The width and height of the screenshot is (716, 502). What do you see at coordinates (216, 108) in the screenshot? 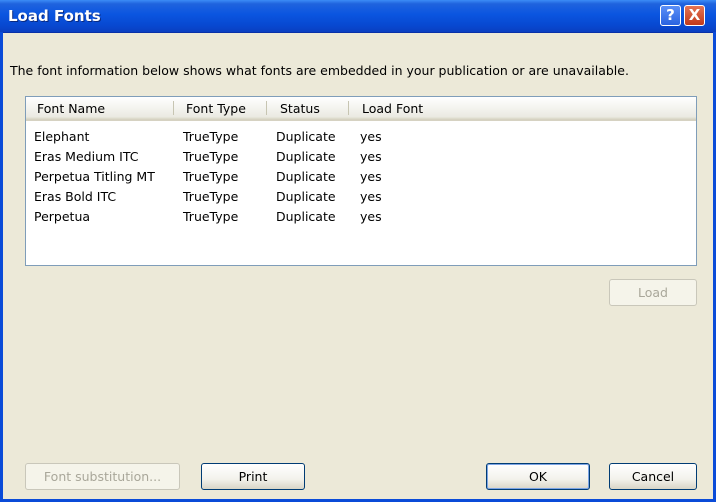
I see `column-header-font-type: Font Type` at bounding box center [216, 108].